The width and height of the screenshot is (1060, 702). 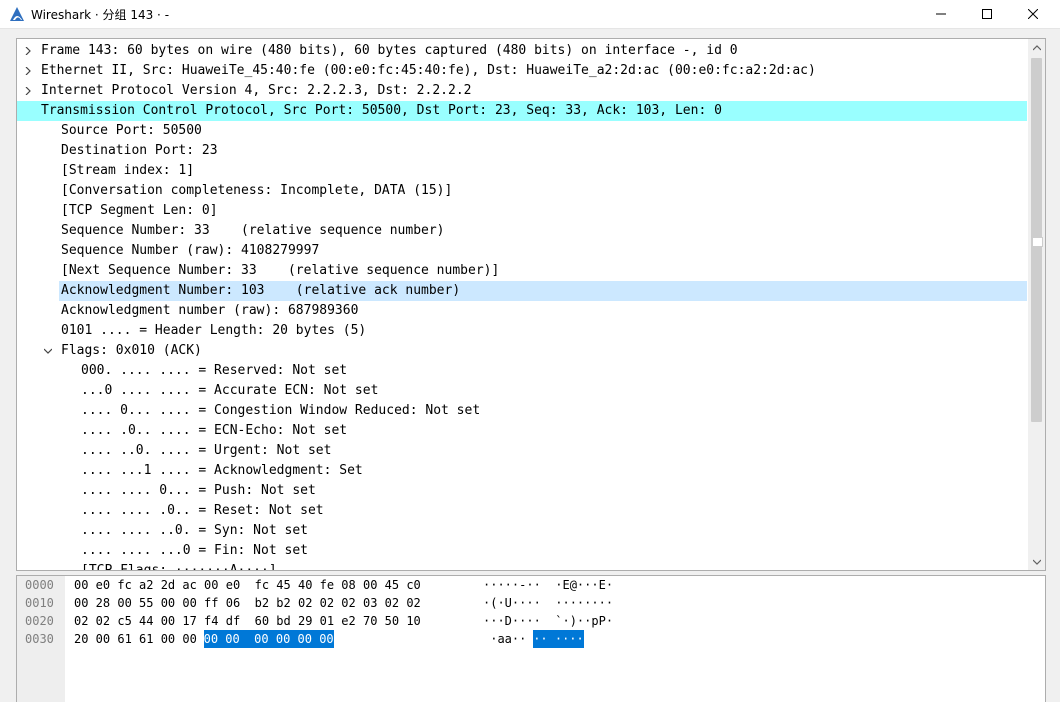 I want to click on ascii-bytes-highlighted: ·· ····, so click(x=558, y=639).